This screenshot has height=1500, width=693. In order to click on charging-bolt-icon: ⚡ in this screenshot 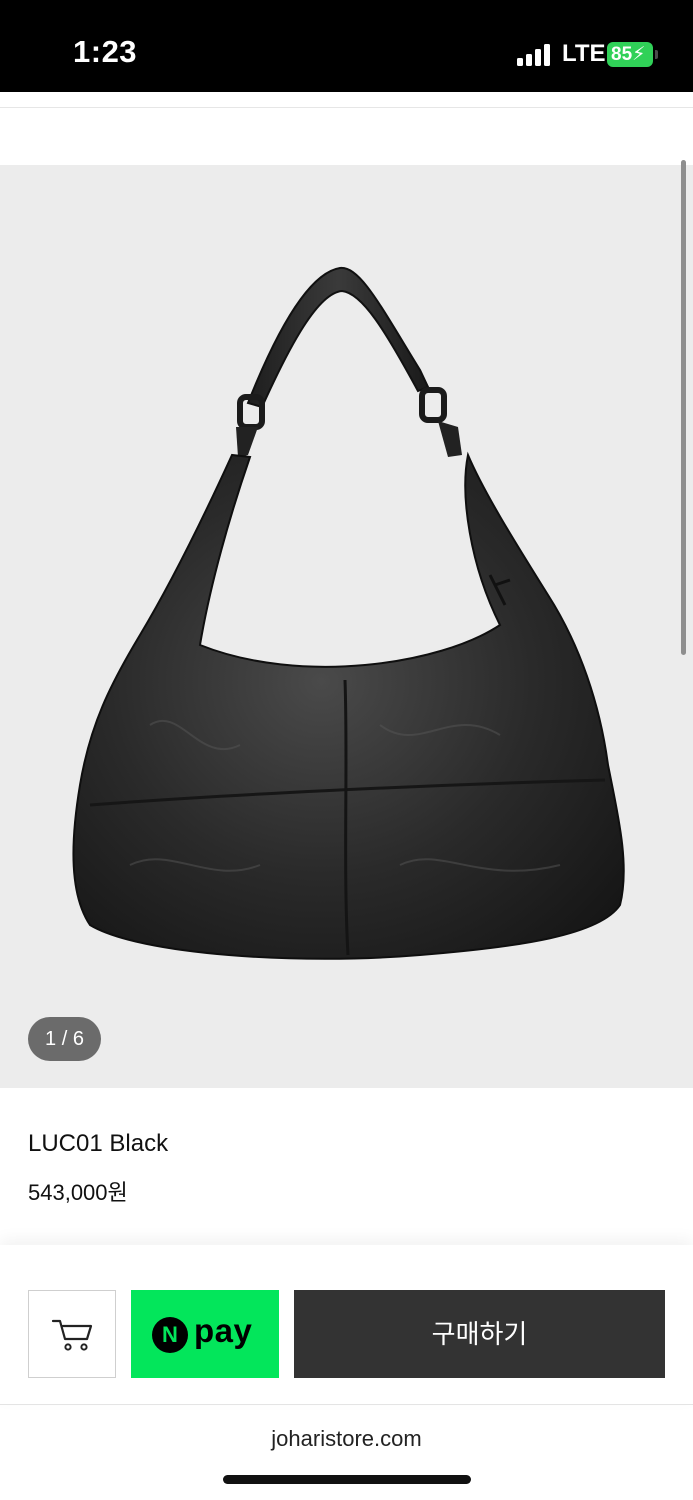, I will do `click(639, 54)`.